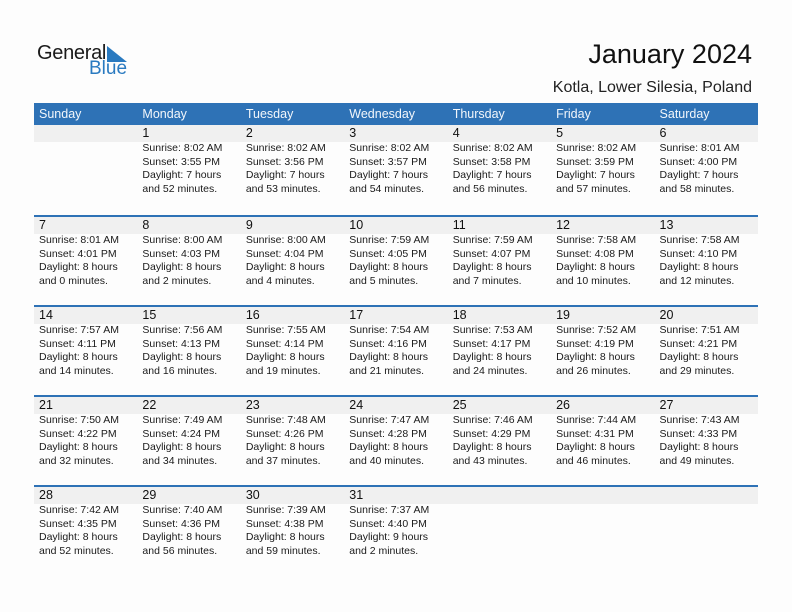 The width and height of the screenshot is (792, 612). Describe the element at coordinates (87, 62) in the screenshot. I see `brand-logo: General Blue` at that location.